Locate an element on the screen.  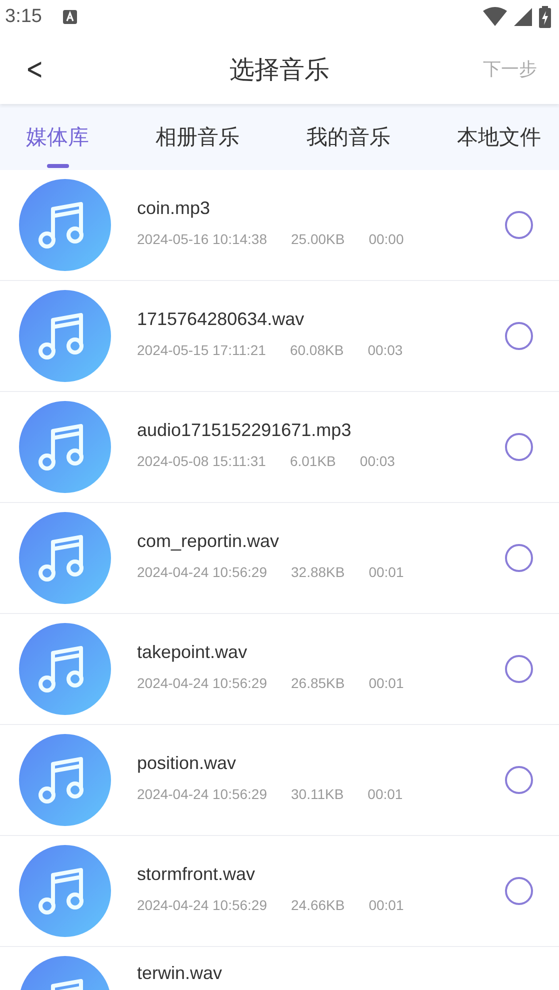
battery-icon is located at coordinates (545, 17).